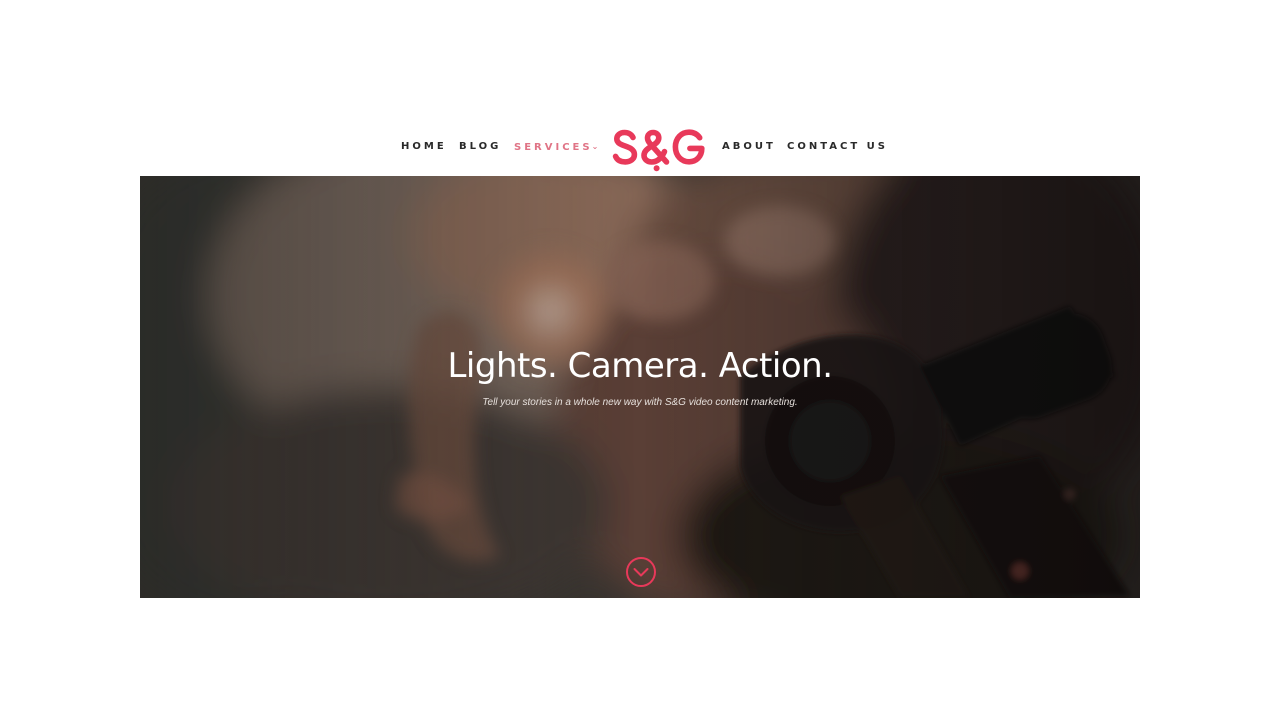  I want to click on main-navigation: HOME BLOG SERVICES⌄ ABOUT CONTACT US, so click(640, 149).